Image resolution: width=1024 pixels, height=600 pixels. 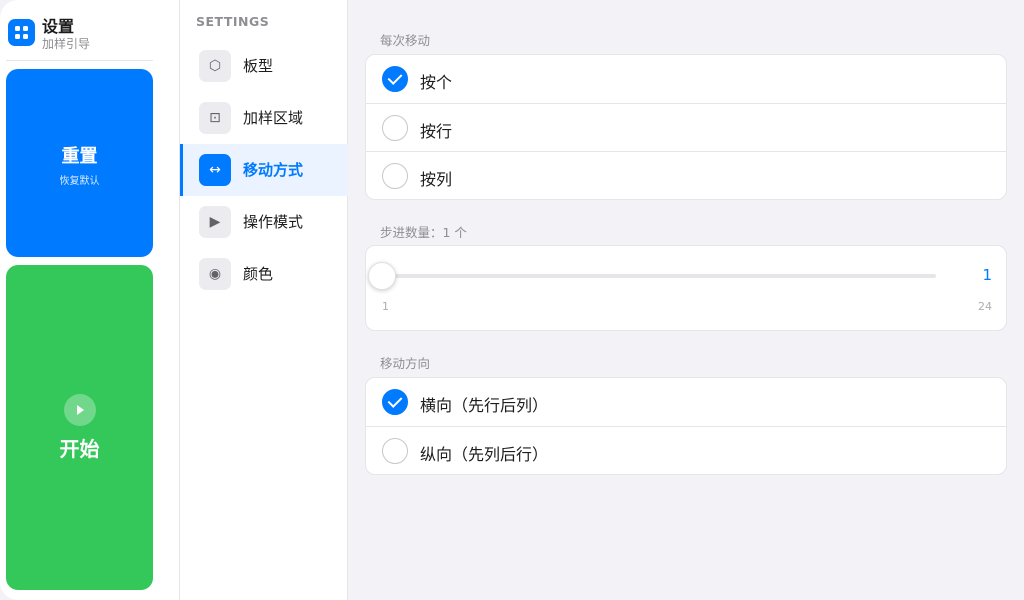 What do you see at coordinates (79, 449) in the screenshot?
I see `start-button-label: 开始` at bounding box center [79, 449].